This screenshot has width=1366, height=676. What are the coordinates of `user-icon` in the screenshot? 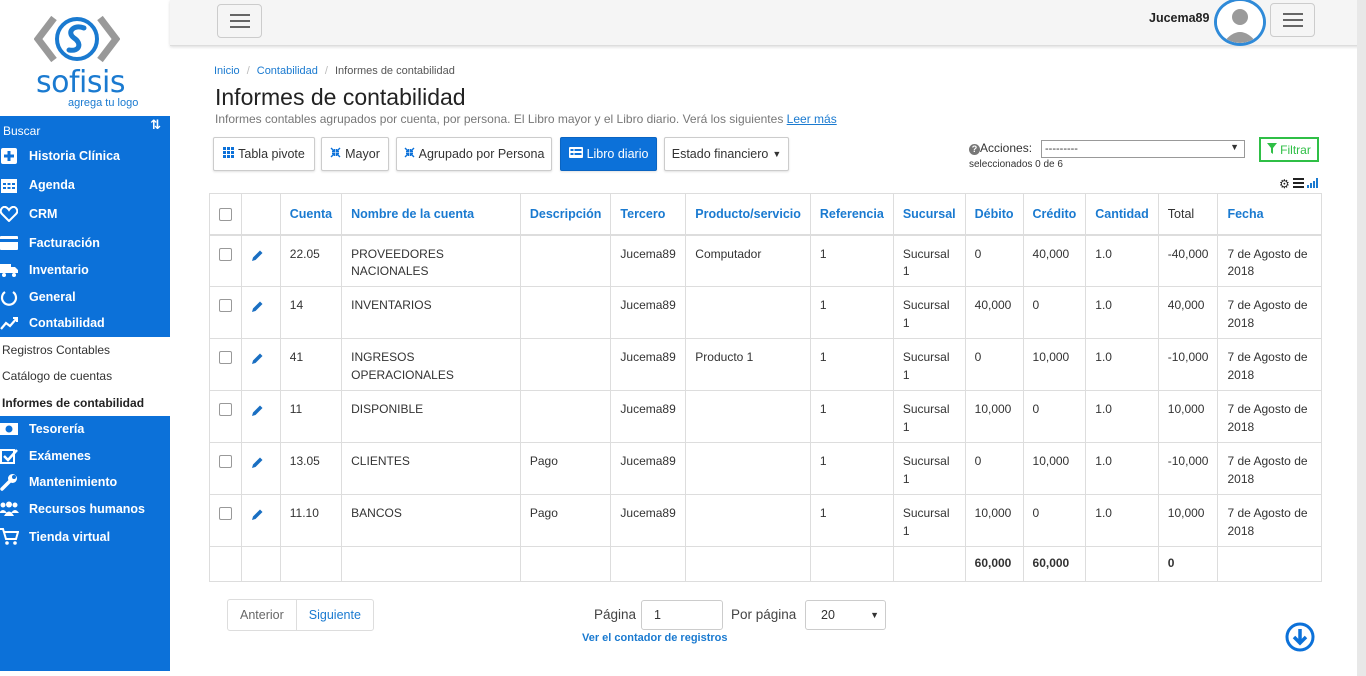 It's located at (1240, 22).